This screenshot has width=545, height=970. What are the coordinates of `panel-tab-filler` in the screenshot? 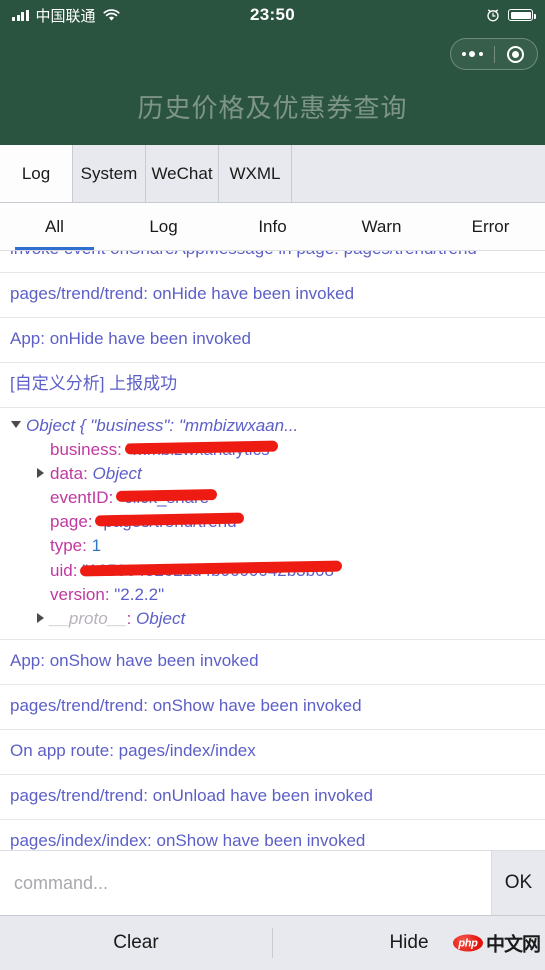 It's located at (418, 173).